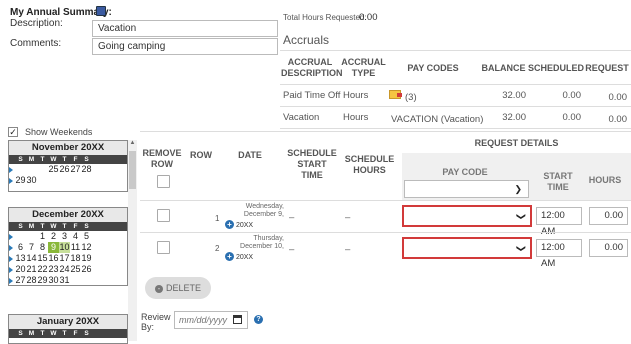 The height and width of the screenshot is (344, 631). I want to click on calendar-week: 20 21 22 23 24 25 26, so click(68, 269).